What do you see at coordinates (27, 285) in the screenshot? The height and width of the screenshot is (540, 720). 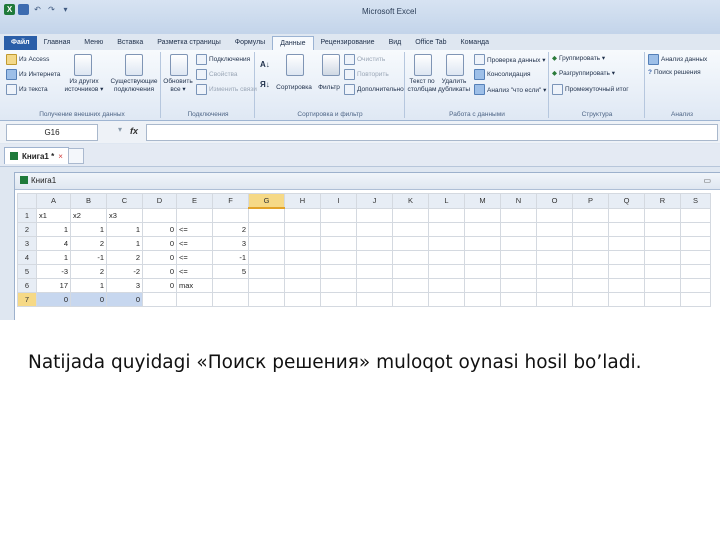 I see `row-header: 6` at bounding box center [27, 285].